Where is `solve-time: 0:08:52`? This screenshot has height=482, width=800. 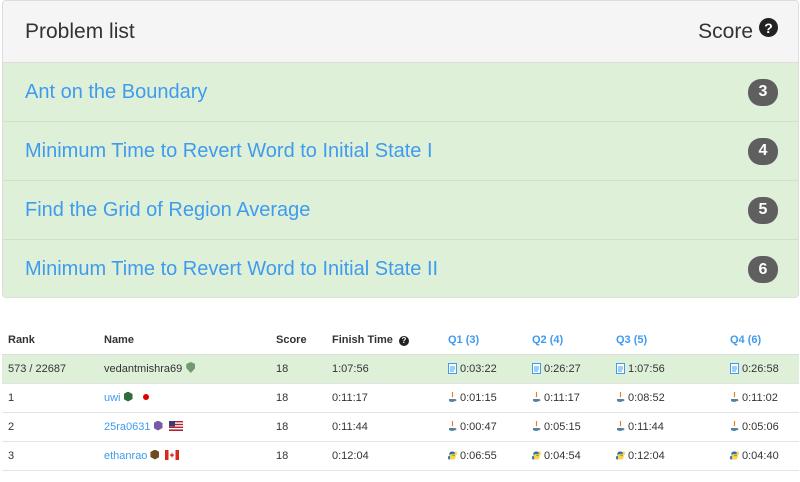
solve-time: 0:08:52 is located at coordinates (646, 397).